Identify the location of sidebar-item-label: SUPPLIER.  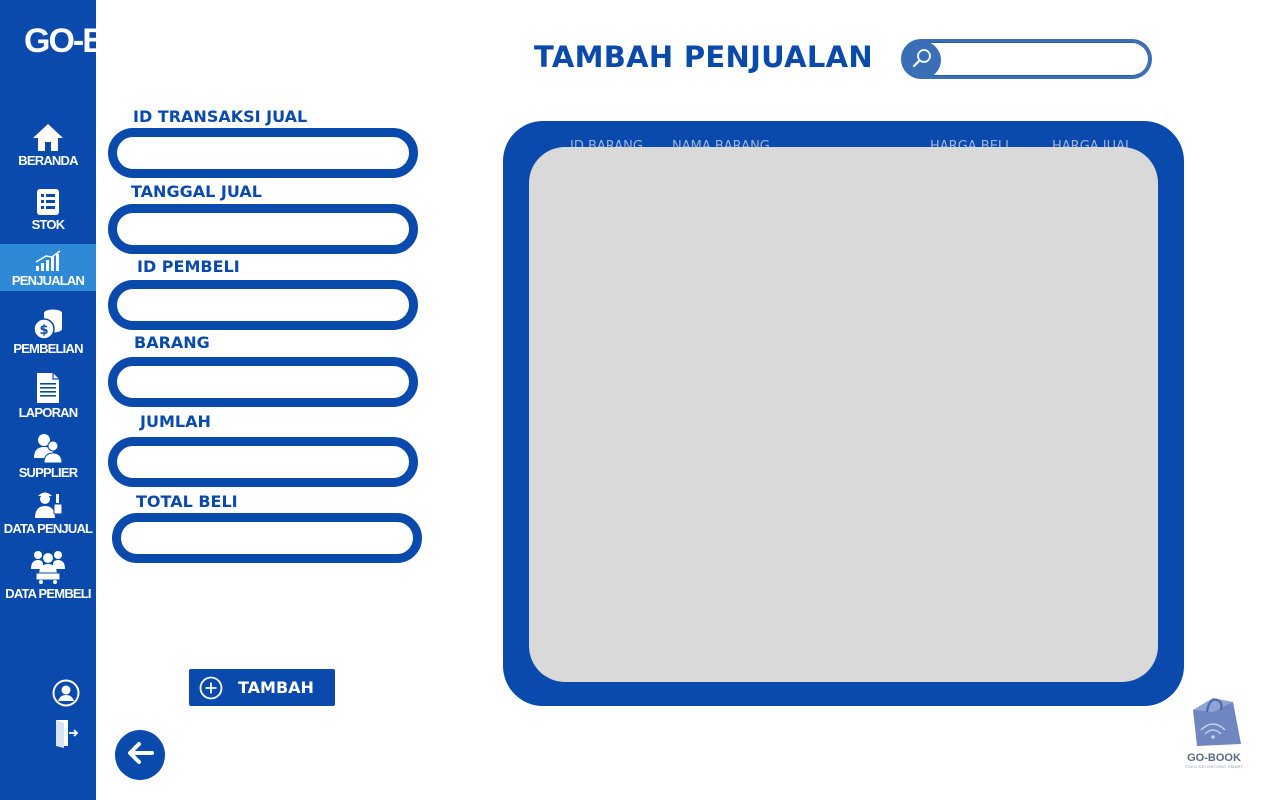
(48, 472).